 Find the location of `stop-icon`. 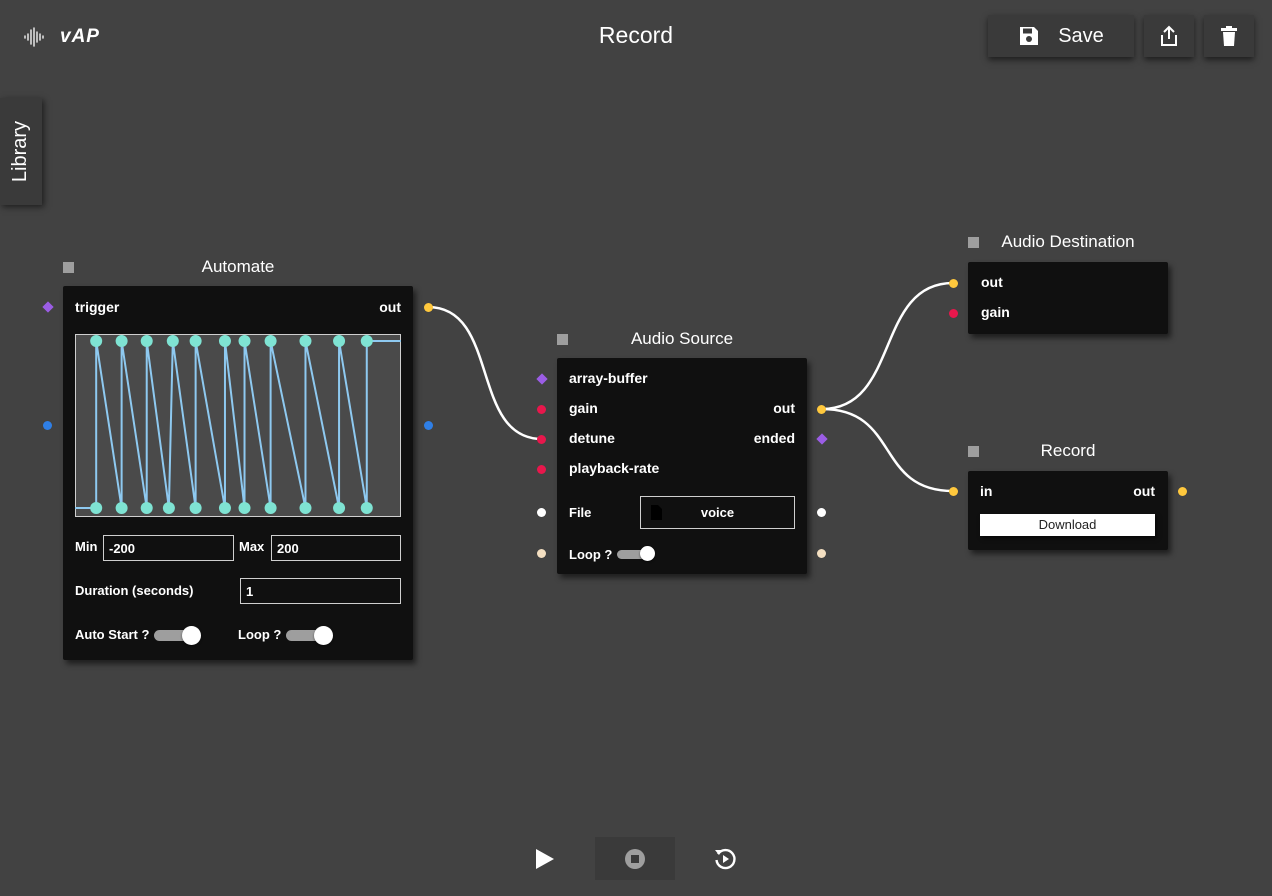

stop-icon is located at coordinates (635, 858).